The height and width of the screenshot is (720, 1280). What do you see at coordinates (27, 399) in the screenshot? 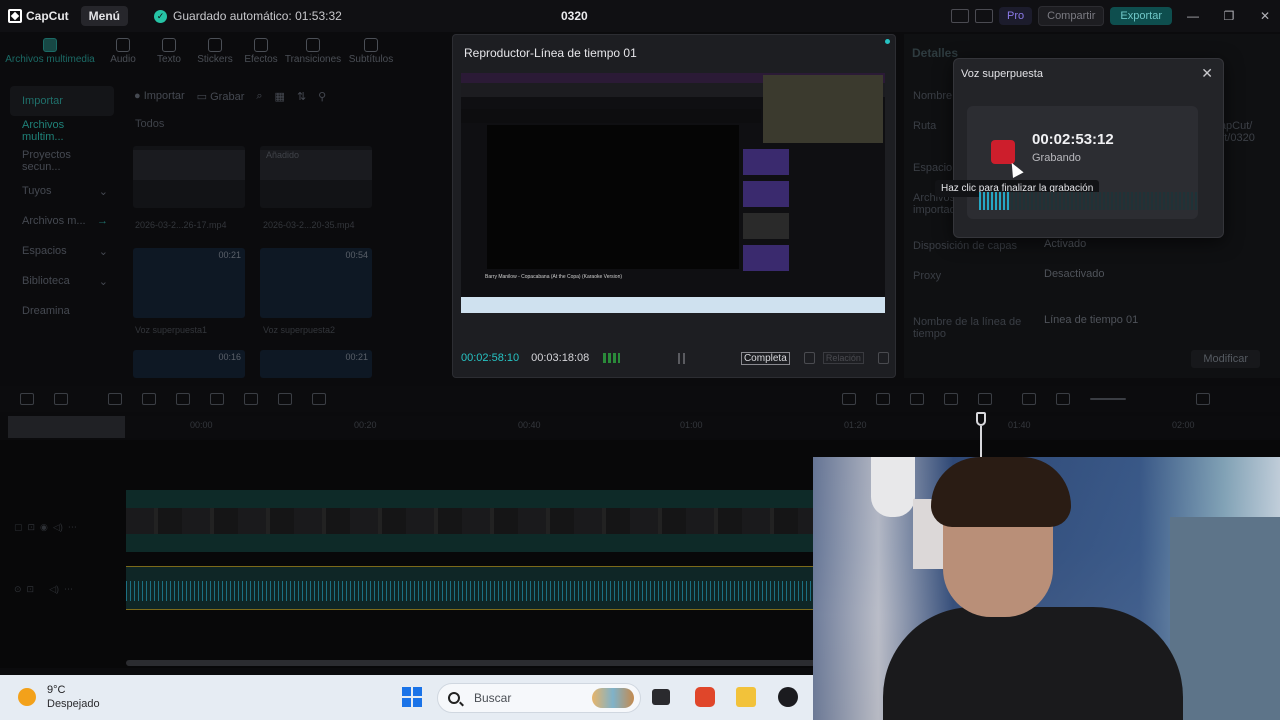
I see `add-track-icon` at bounding box center [27, 399].